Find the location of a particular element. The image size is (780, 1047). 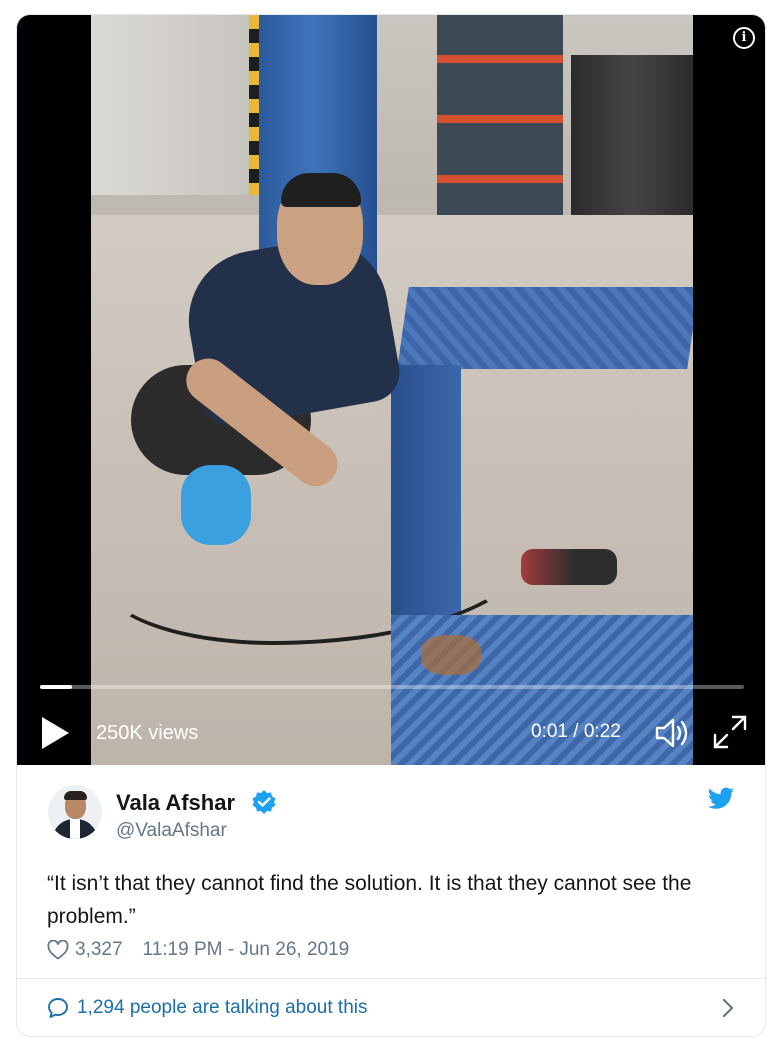

like-count: 3,327 is located at coordinates (99, 950).